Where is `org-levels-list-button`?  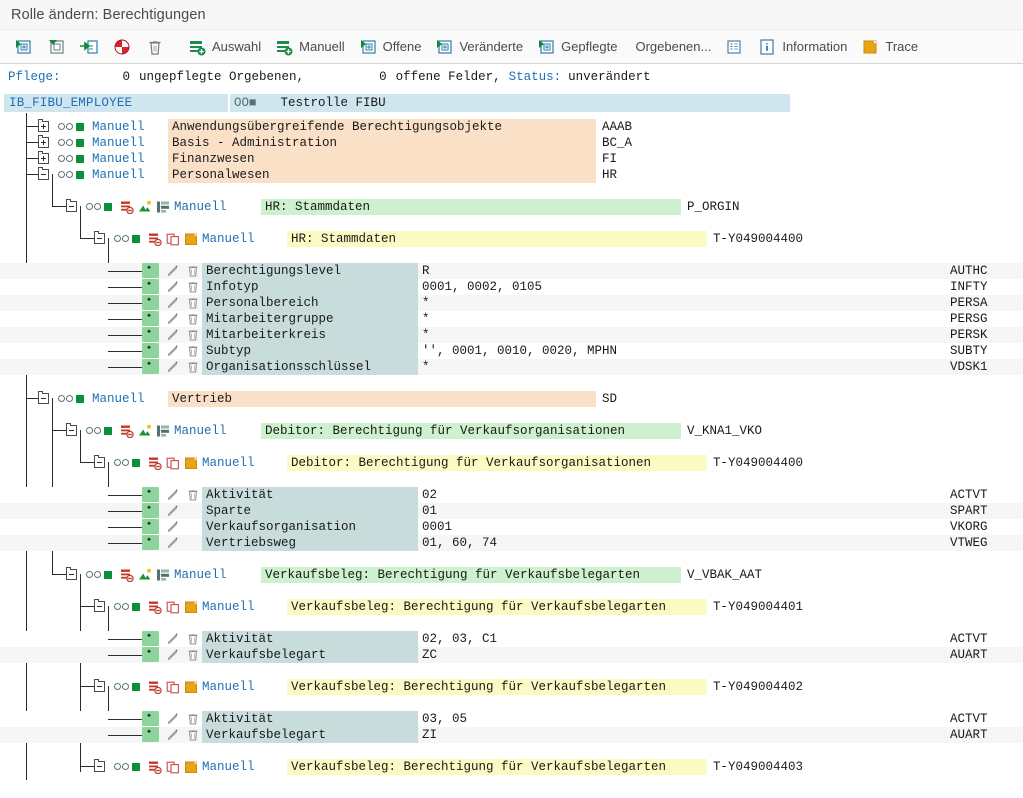
org-levels-list-button is located at coordinates (734, 47).